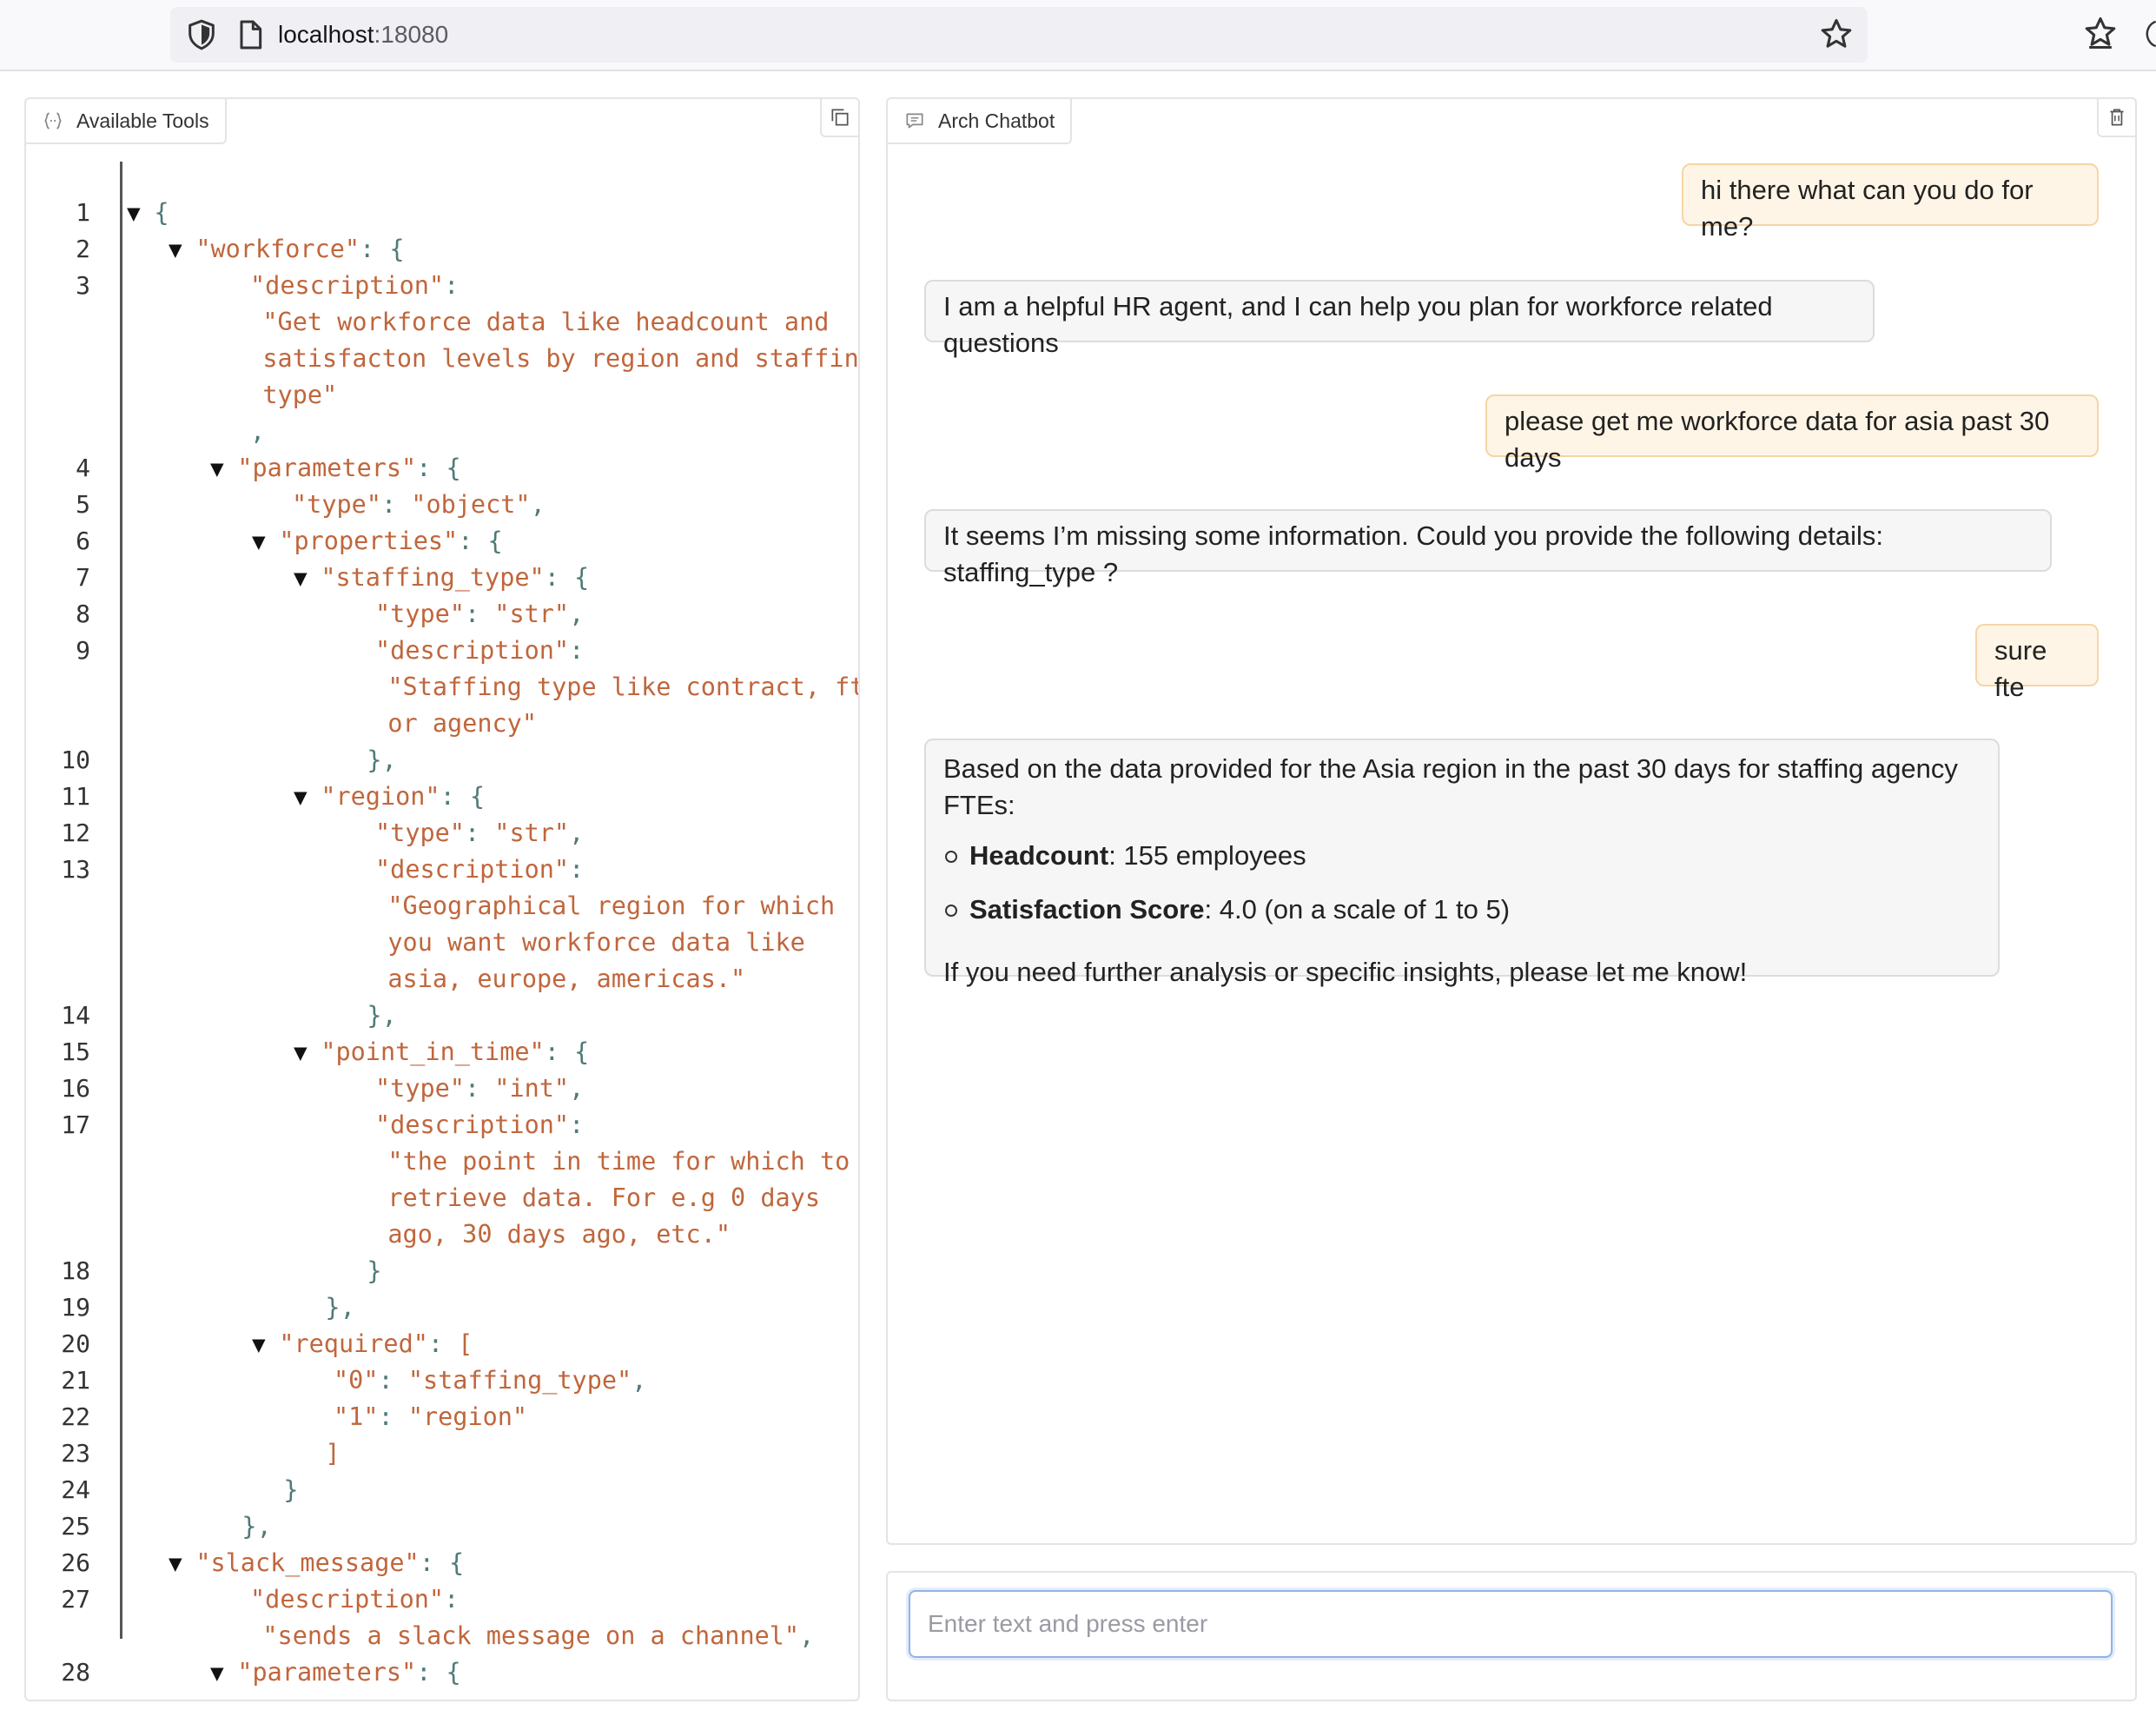 This screenshot has width=2156, height=1710. What do you see at coordinates (2117, 117) in the screenshot?
I see `clear-chat-button` at bounding box center [2117, 117].